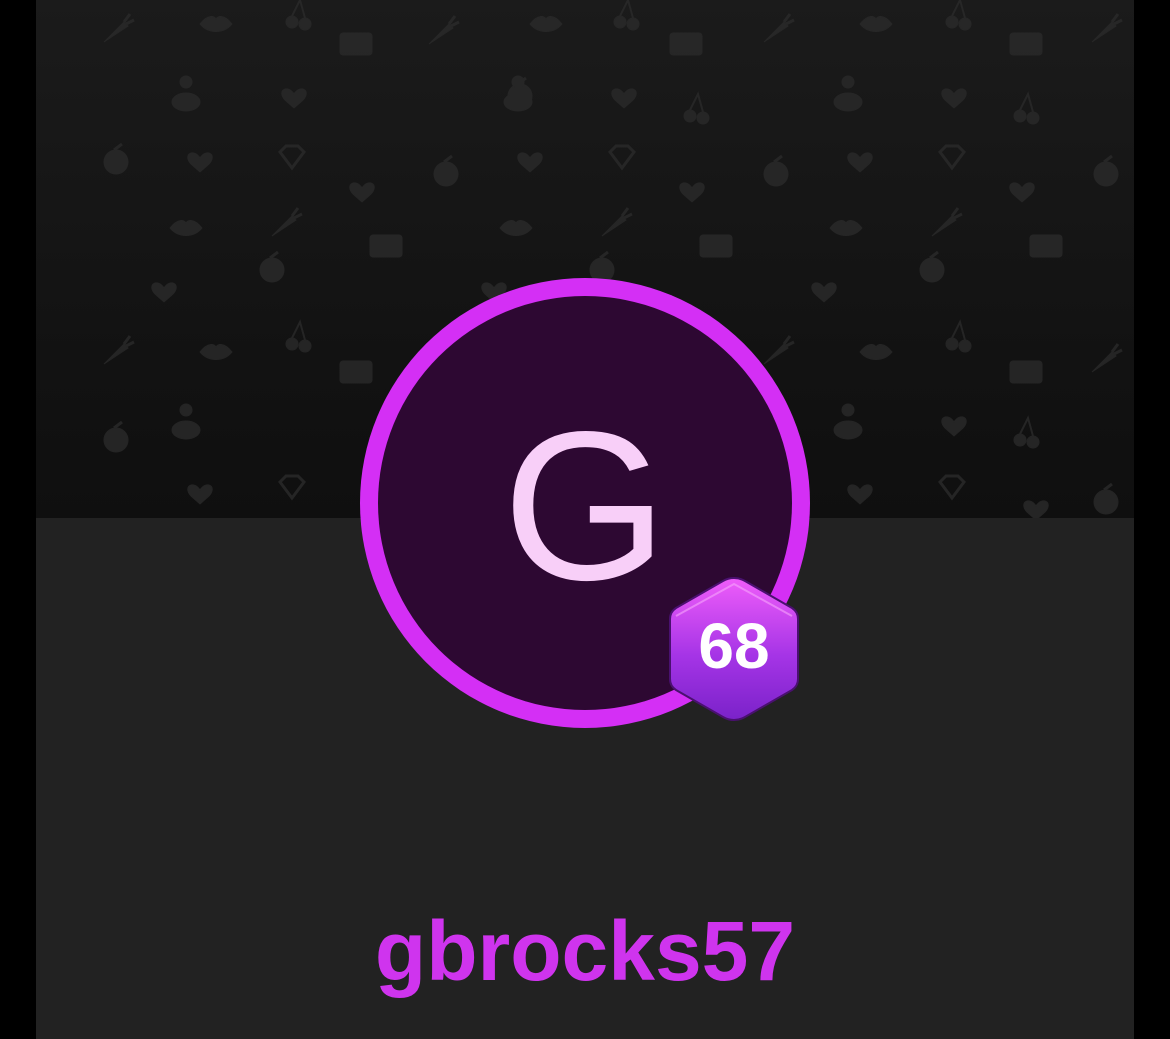 This screenshot has height=1039, width=1170. What do you see at coordinates (585, 951) in the screenshot?
I see `username: gbrocks57` at bounding box center [585, 951].